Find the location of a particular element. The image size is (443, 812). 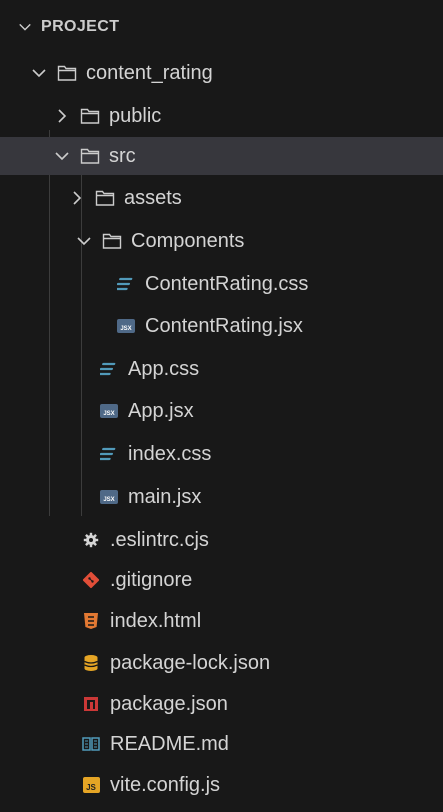

tree-file-index-css: index.css is located at coordinates (221, 454).